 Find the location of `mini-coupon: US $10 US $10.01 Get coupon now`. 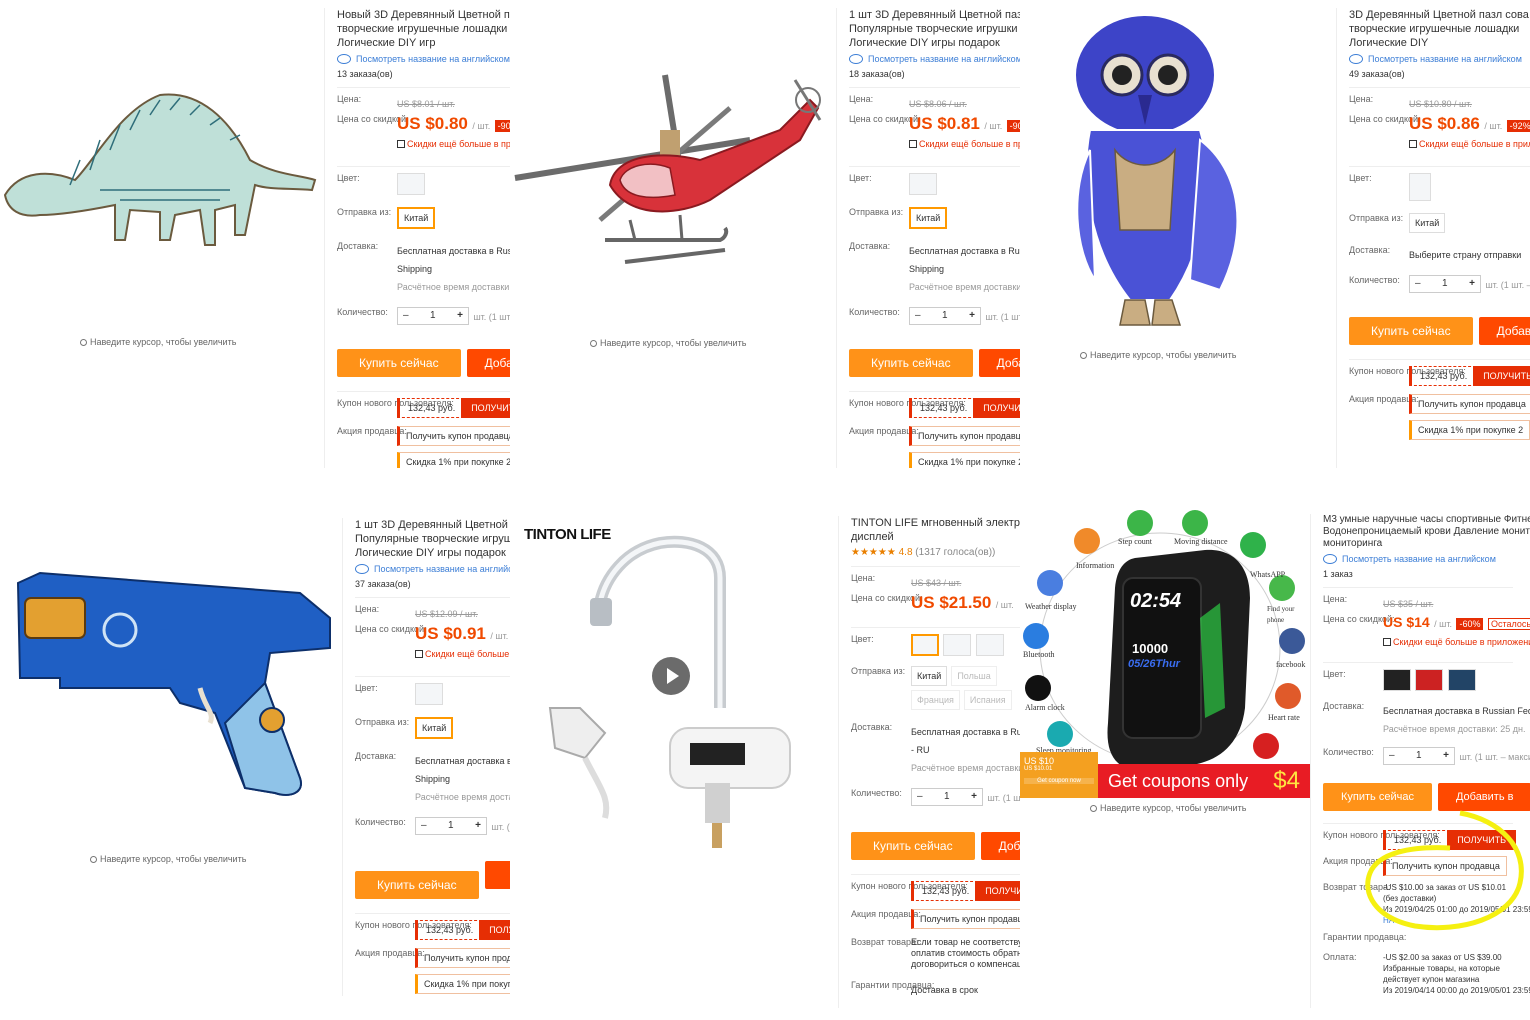

mini-coupon: US $10 US $10.01 Get coupon now is located at coordinates (1059, 775).